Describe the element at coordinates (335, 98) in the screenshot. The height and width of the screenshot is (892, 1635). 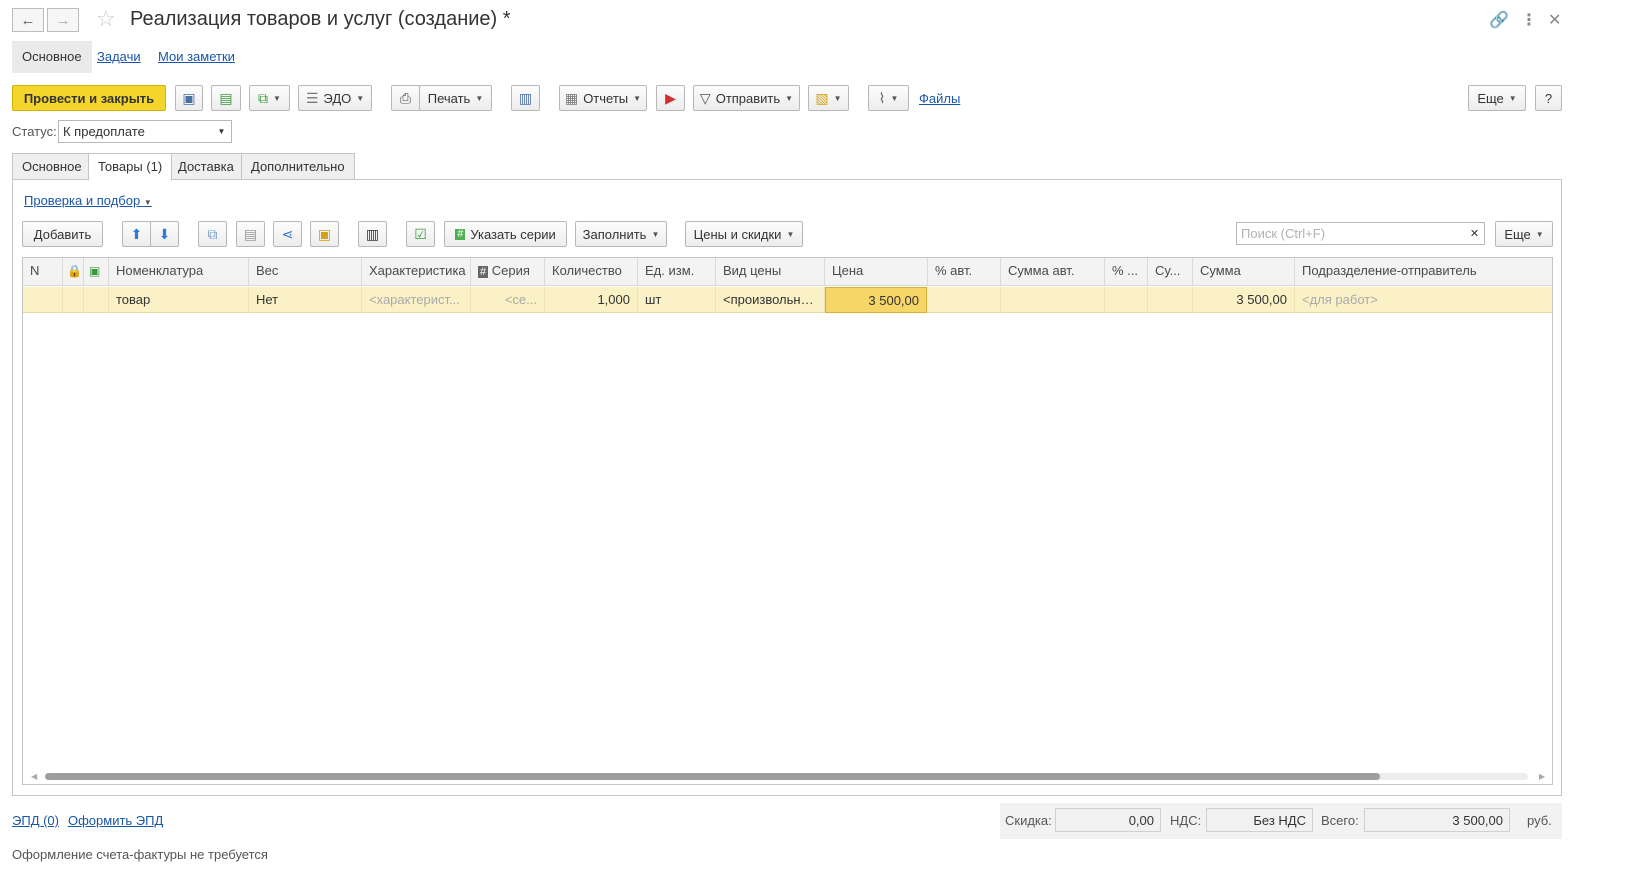
I see `edo-button: ☰ ЭДО ▼` at that location.